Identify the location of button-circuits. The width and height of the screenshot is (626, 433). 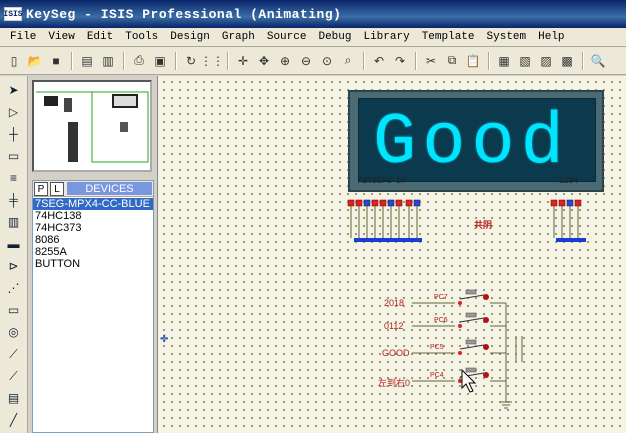
(467, 355).